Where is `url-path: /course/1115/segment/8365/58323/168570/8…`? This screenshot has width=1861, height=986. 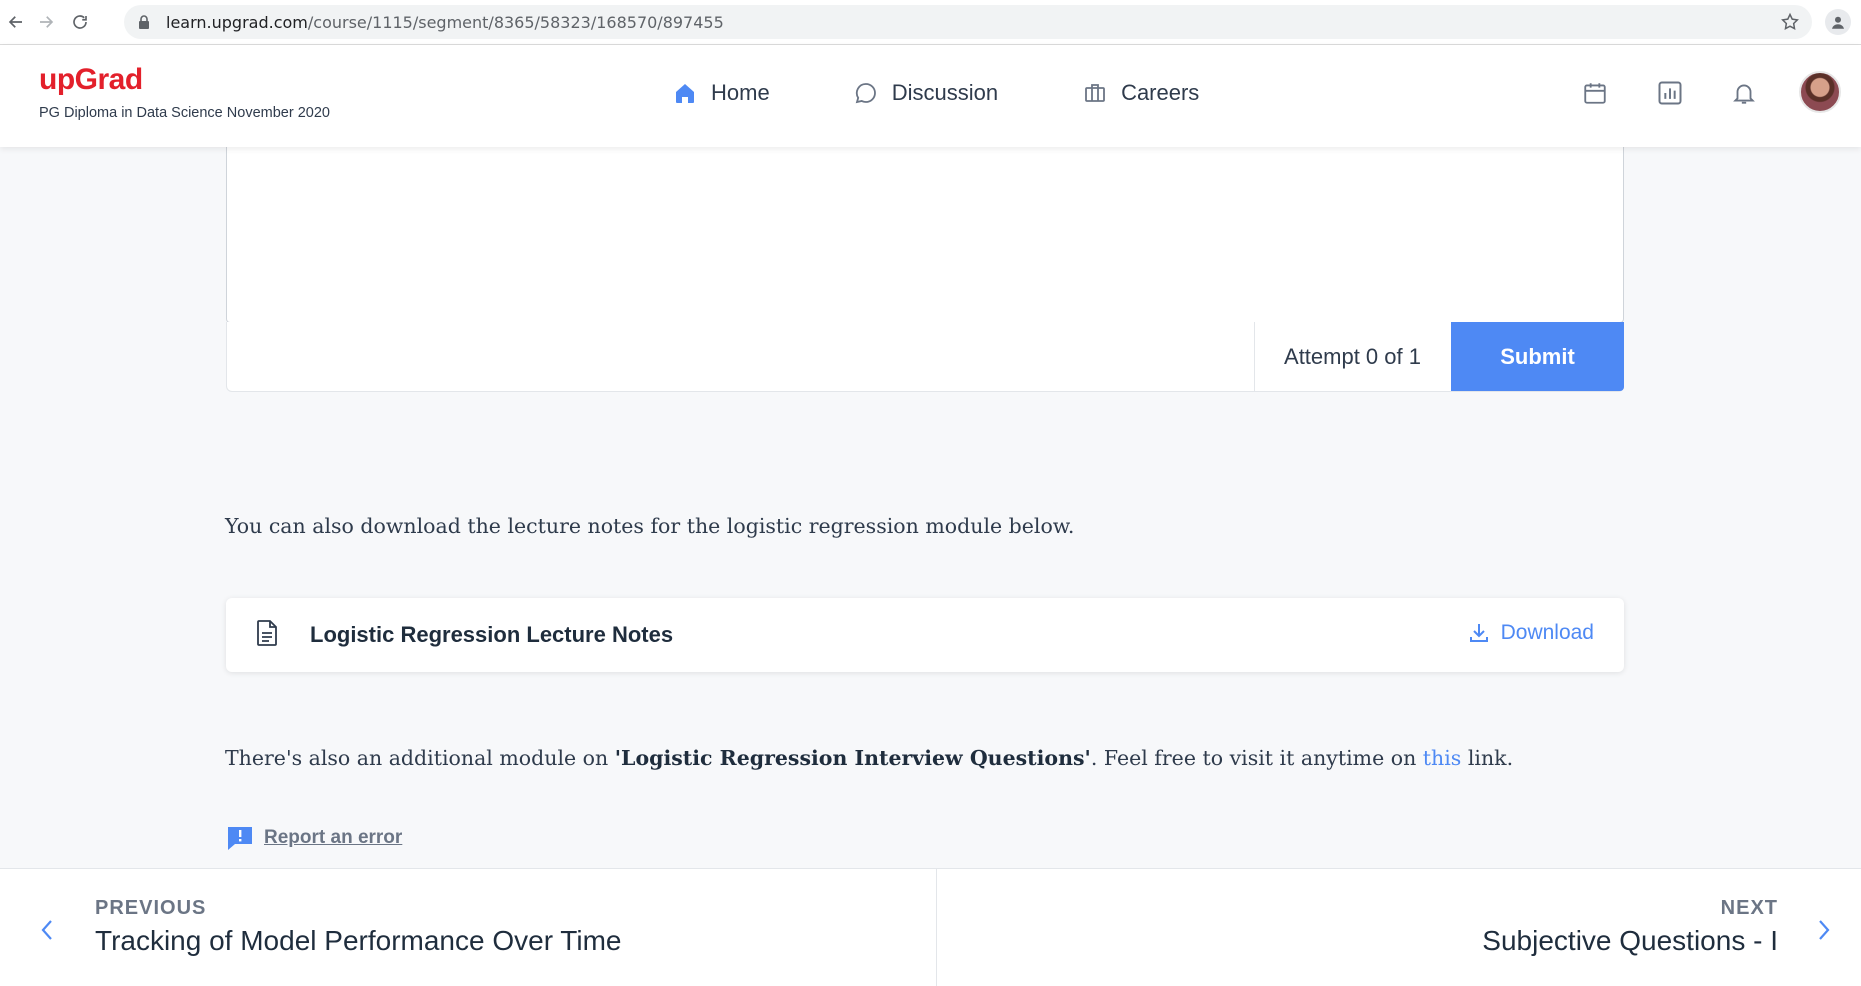 url-path: /course/1115/segment/8365/58323/168570/8… is located at coordinates (515, 22).